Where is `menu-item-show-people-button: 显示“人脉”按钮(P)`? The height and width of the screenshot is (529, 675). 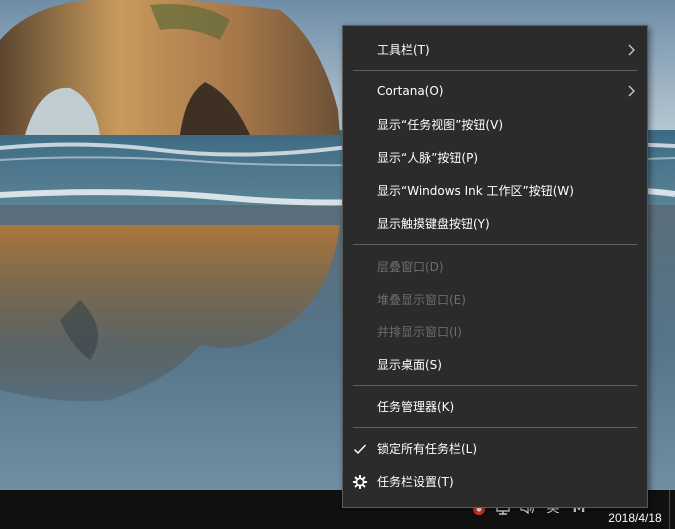
menu-item-show-people-button: 显示“人脉”按钮(P) is located at coordinates (495, 158).